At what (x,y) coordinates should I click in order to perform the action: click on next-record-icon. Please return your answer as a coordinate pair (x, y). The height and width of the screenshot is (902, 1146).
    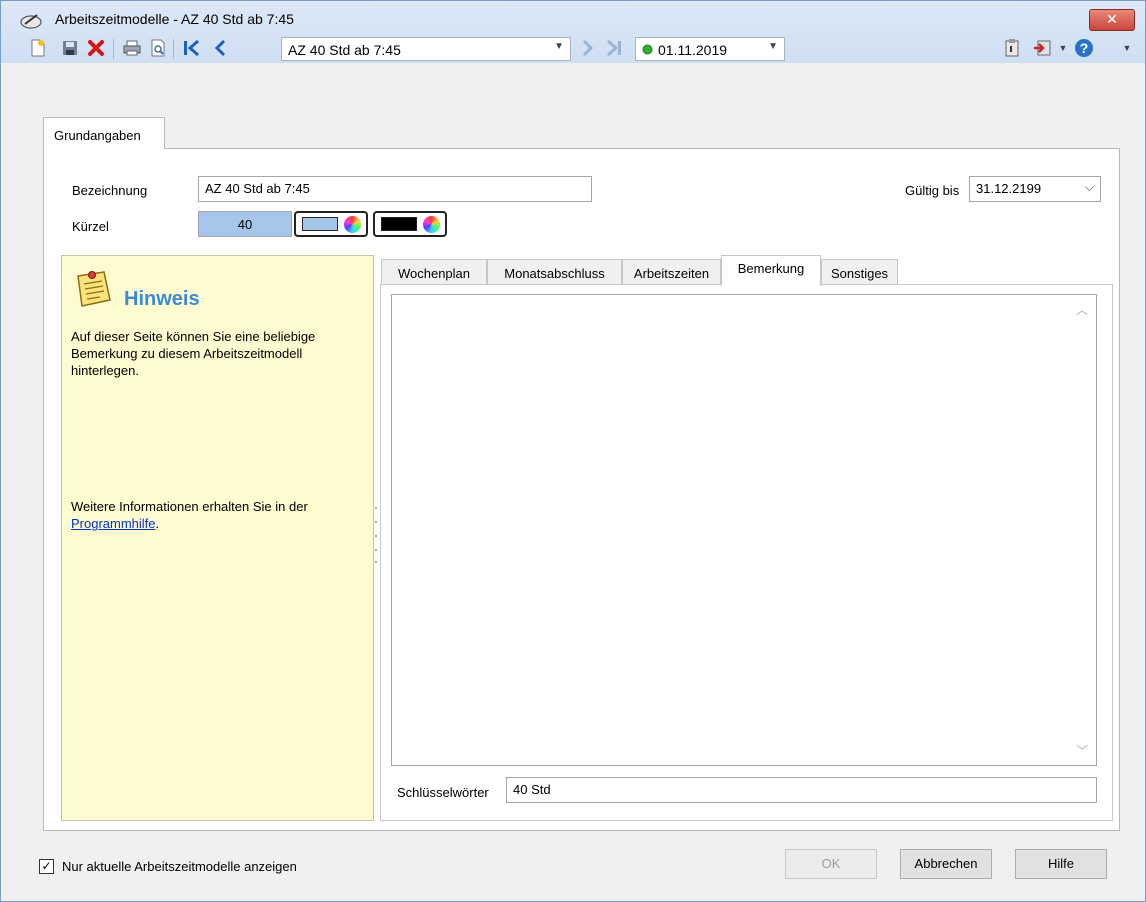
    Looking at the image, I should click on (588, 48).